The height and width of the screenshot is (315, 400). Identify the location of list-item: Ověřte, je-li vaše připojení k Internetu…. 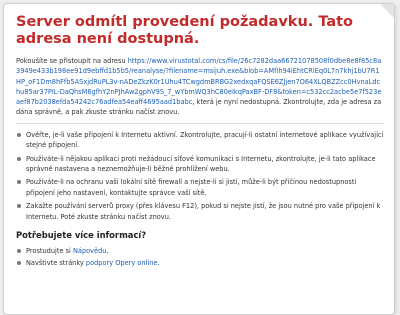
(200, 140).